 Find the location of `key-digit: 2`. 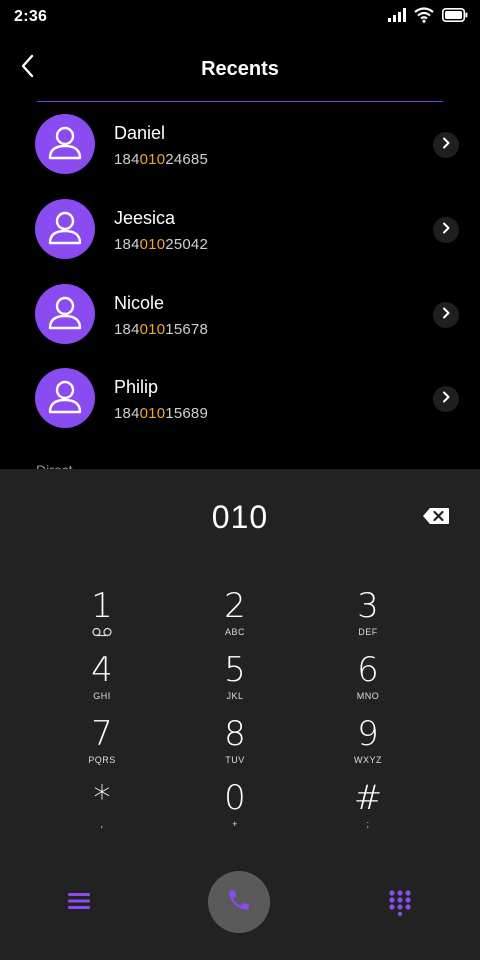

key-digit: 2 is located at coordinates (235, 606).